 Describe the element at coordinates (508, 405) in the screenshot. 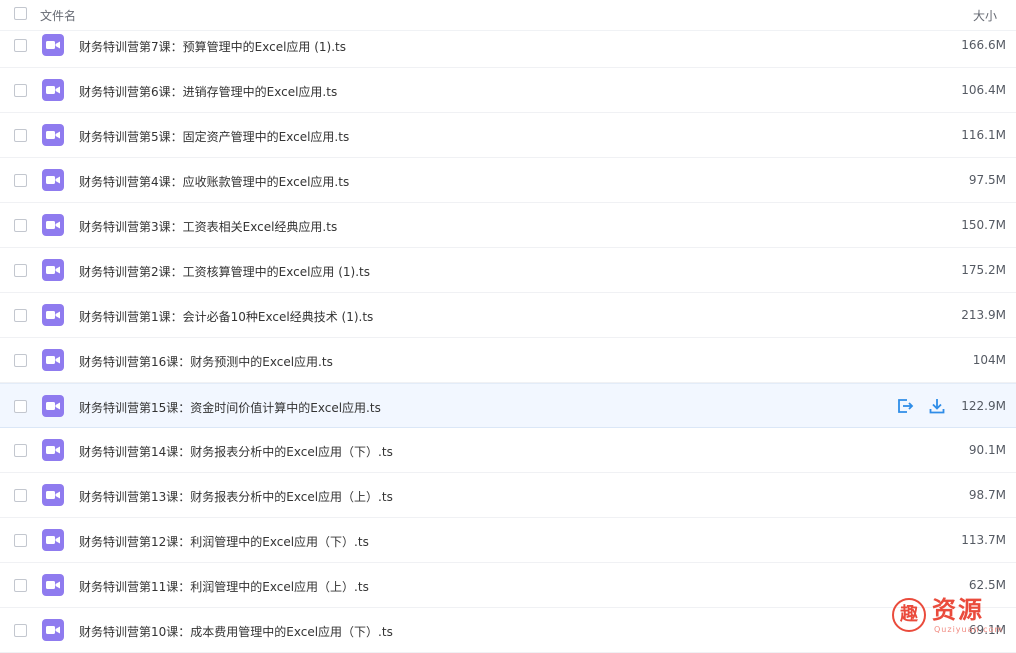

I see `file-row: 财务特训营第15课：资金时间价值计算中的Excel应用.ts 122.9M` at that location.